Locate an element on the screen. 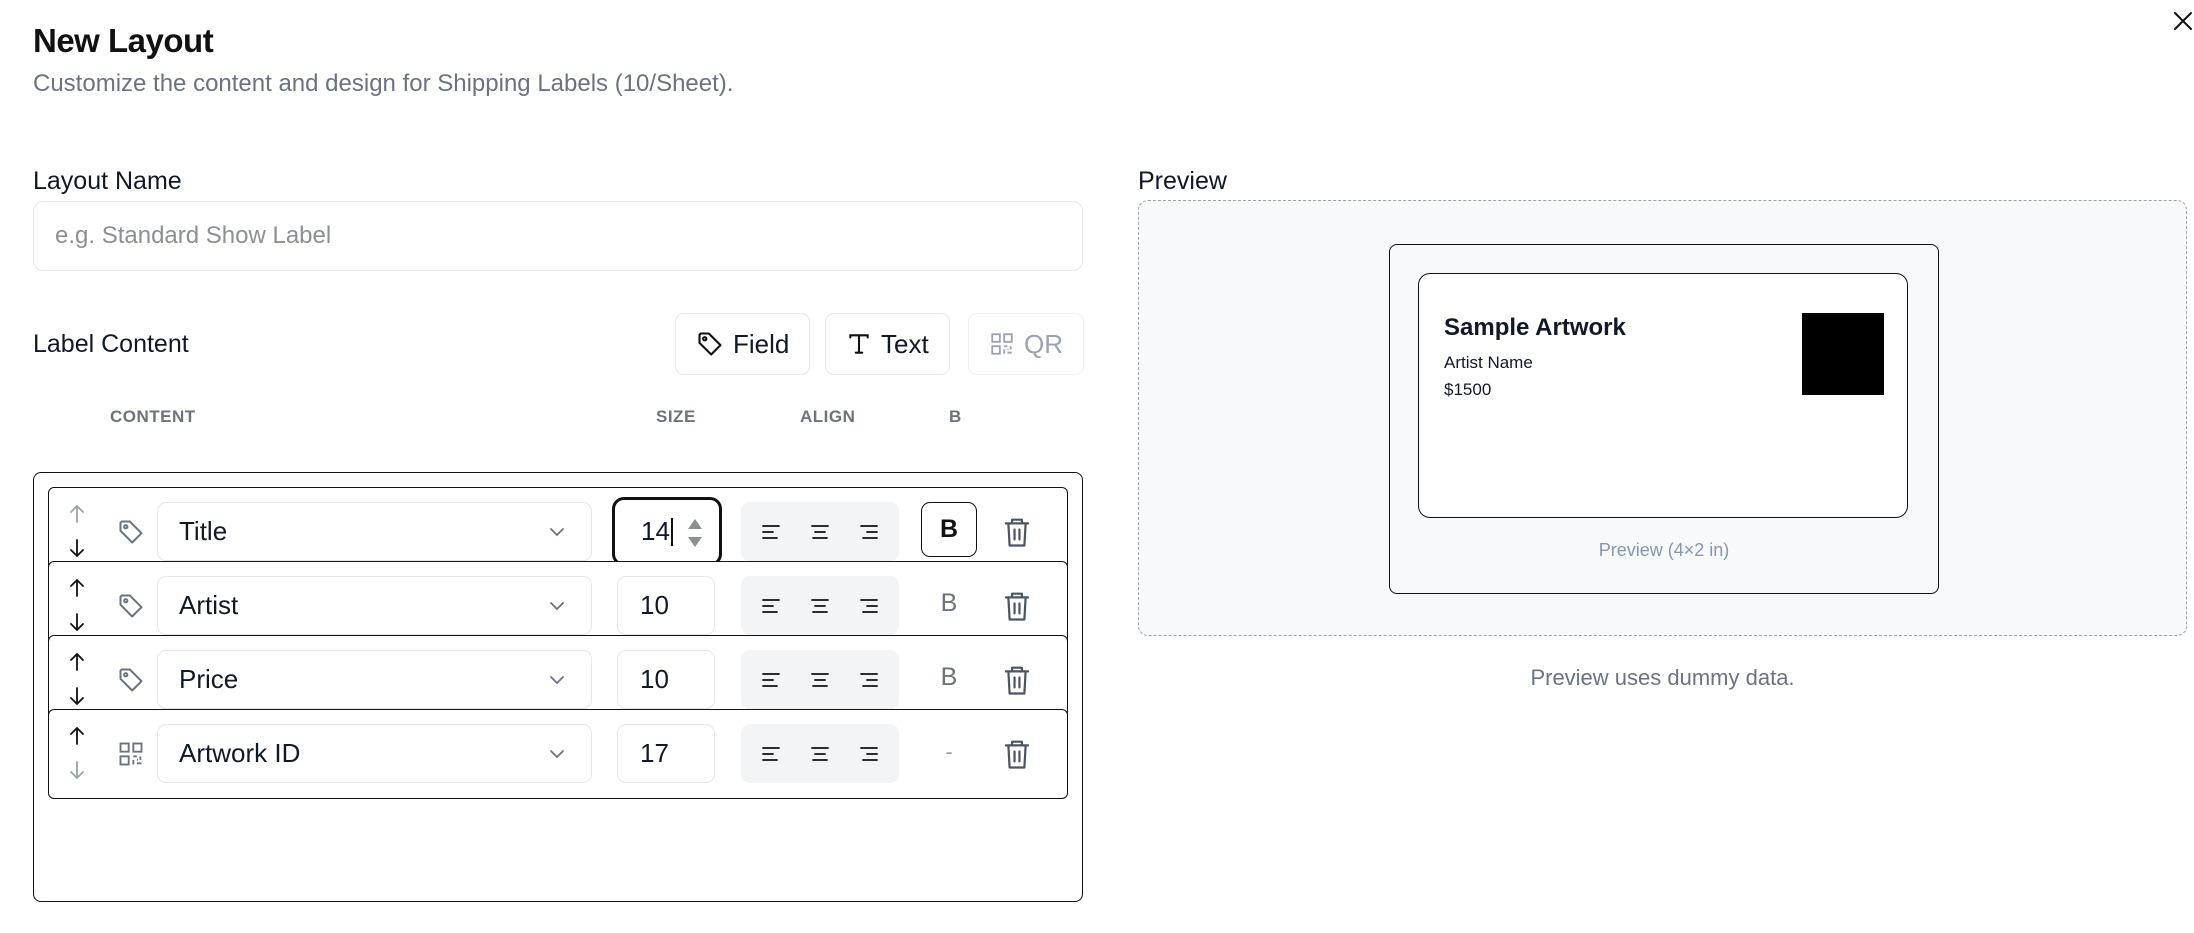 This screenshot has height=933, width=2194. size-value: 10 is located at coordinates (654, 605).